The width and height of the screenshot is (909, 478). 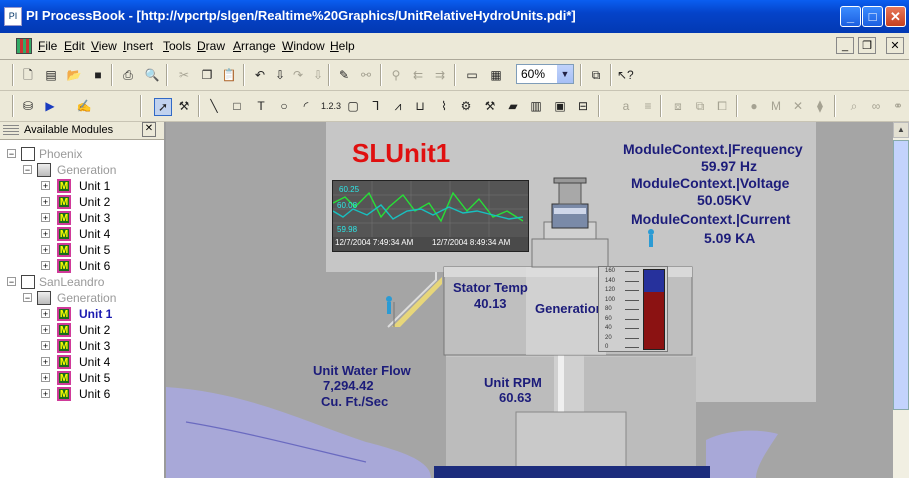 I want to click on button-tool-icon: ⊟, so click(x=583, y=106).